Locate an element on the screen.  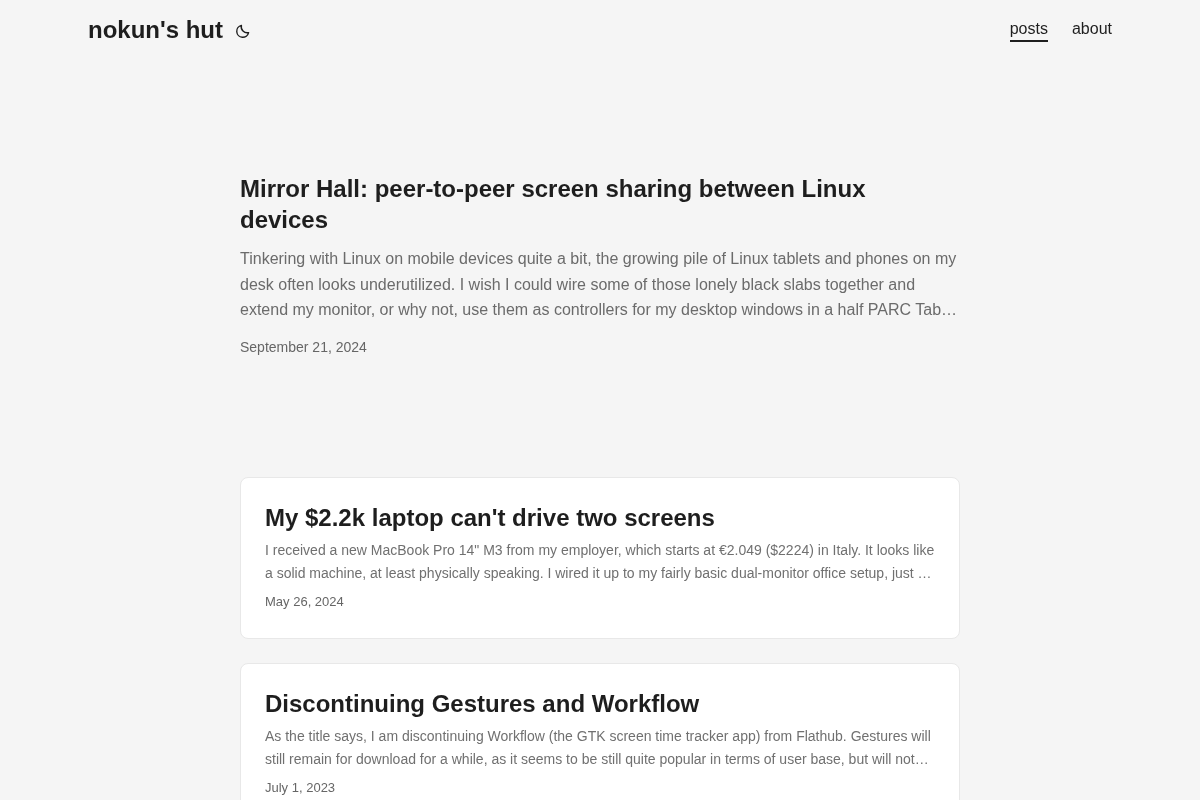
post-date: July 1, 2023 is located at coordinates (301, 788).